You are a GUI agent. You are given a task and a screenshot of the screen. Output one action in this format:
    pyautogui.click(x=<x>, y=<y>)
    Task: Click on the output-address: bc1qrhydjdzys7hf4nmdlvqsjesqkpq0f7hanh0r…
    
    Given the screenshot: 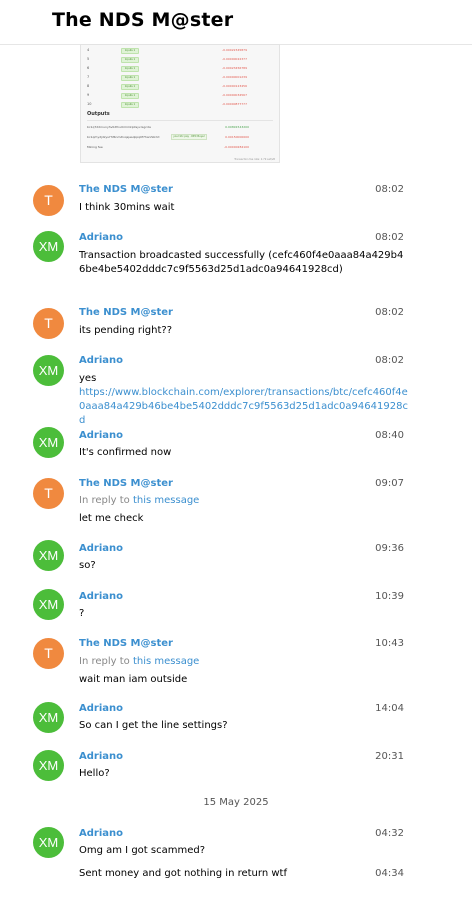 What is the action you would take?
    pyautogui.click(x=123, y=137)
    